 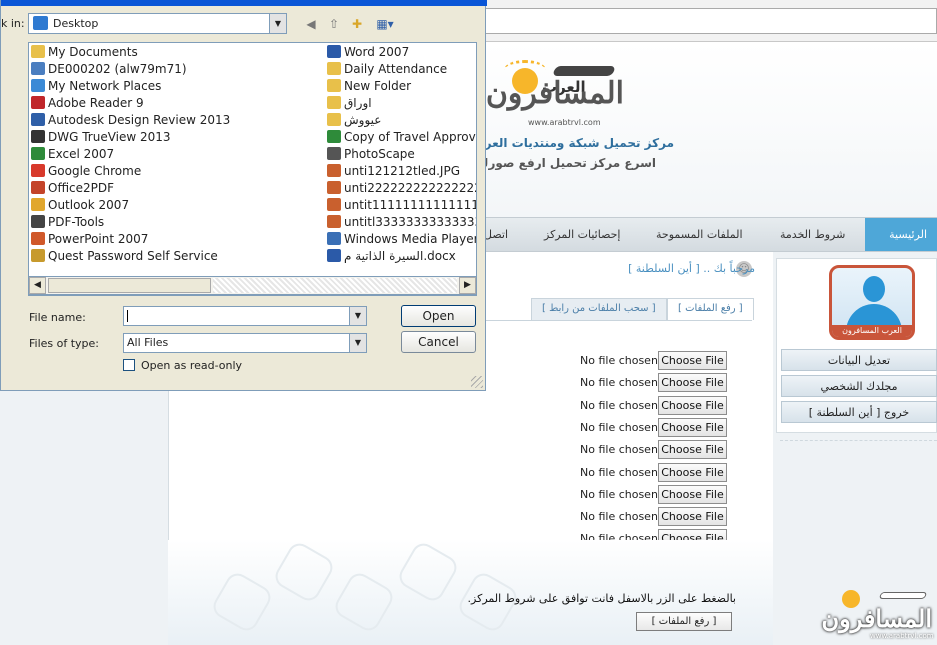 What do you see at coordinates (874, 289) in the screenshot?
I see `user-head-icon` at bounding box center [874, 289].